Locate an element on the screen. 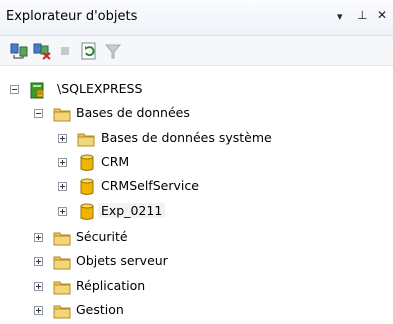 The width and height of the screenshot is (393, 324). close-icon: ✕ is located at coordinates (382, 15).